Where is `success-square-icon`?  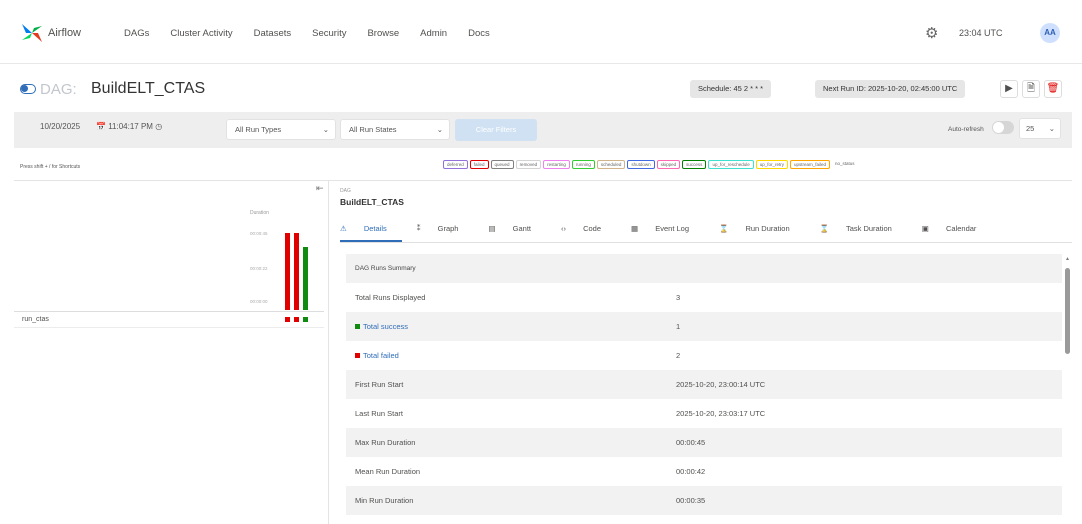 success-square-icon is located at coordinates (357, 326).